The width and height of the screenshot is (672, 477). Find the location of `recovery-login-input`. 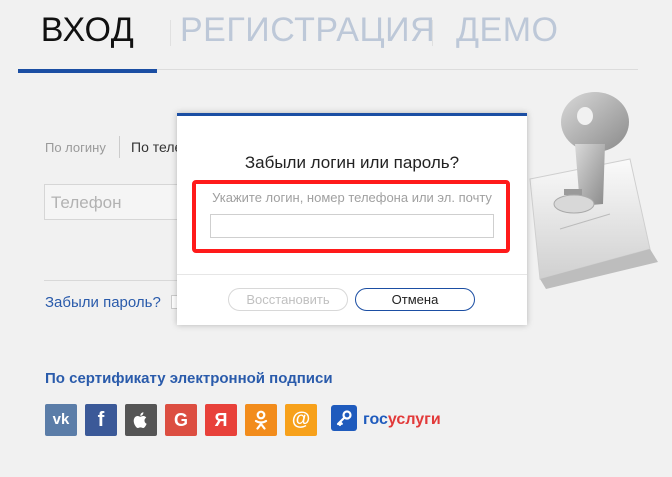

recovery-login-input is located at coordinates (352, 226).